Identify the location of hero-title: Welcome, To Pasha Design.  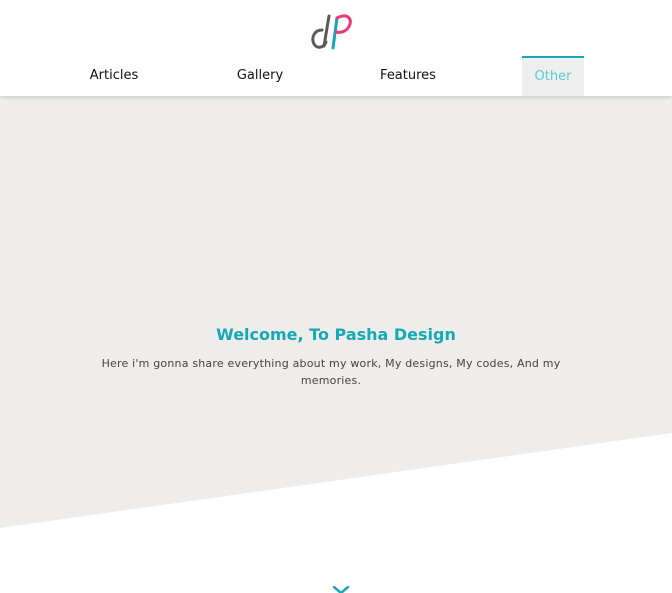
(336, 334).